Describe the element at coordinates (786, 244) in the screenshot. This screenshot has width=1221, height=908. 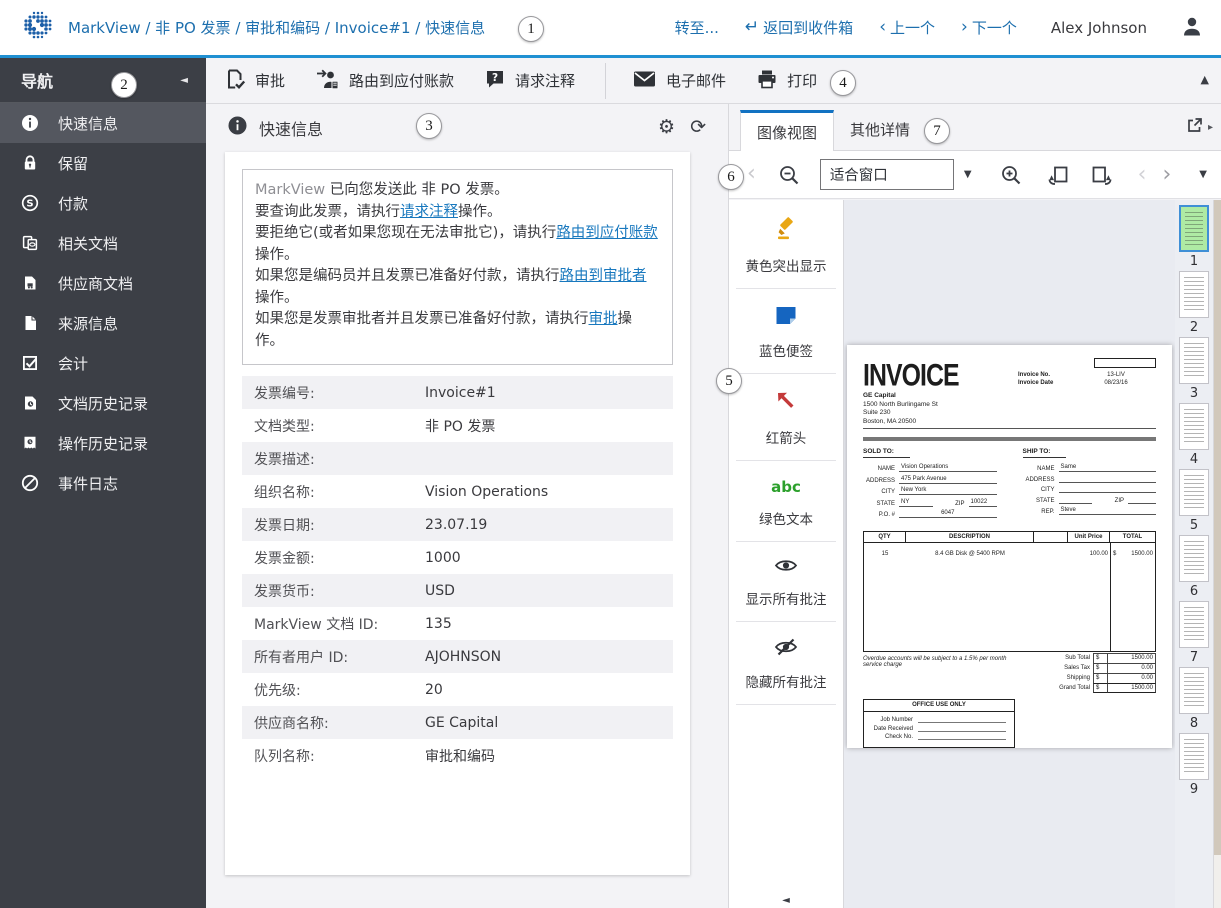
I see `yellow-highlight-tool: 黄色突出显示` at that location.